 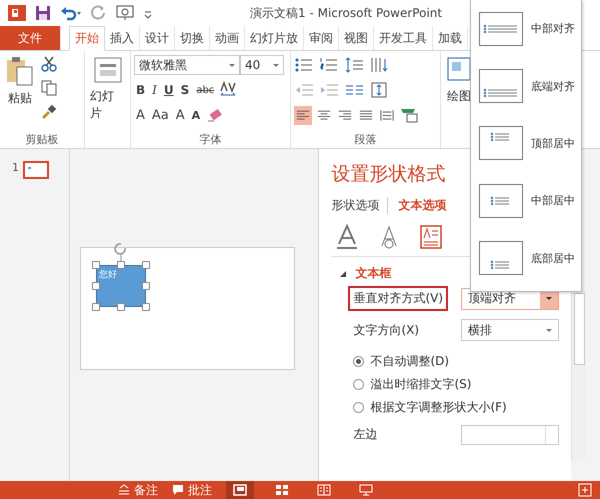 I want to click on section-title: 文本框, so click(x=373, y=273).